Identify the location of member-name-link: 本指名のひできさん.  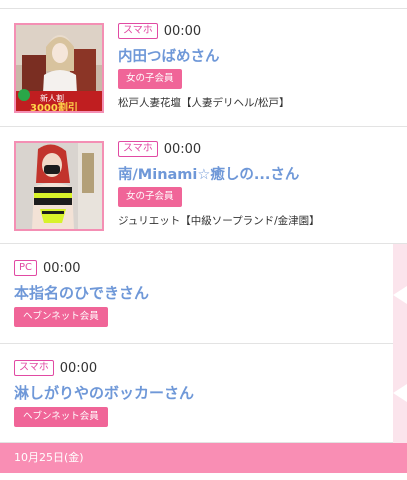
(81, 292).